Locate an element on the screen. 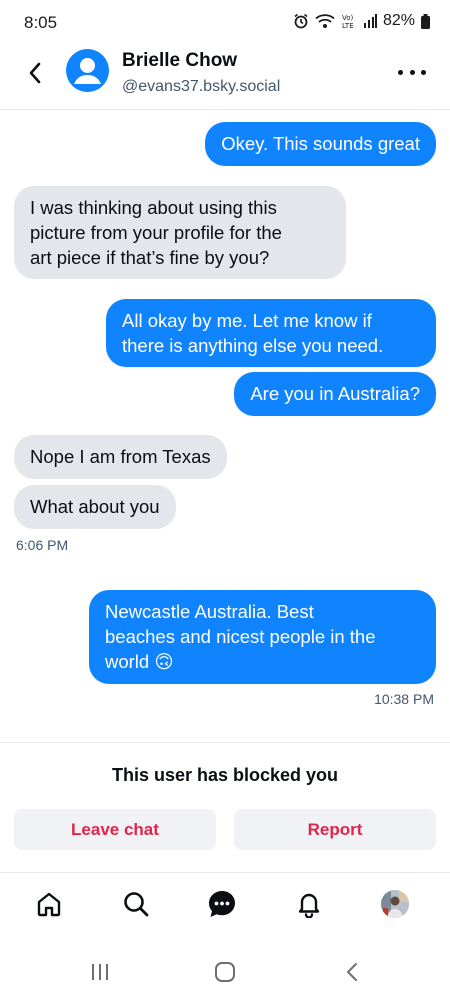 The image size is (450, 1000). alarm-icon is located at coordinates (301, 21).